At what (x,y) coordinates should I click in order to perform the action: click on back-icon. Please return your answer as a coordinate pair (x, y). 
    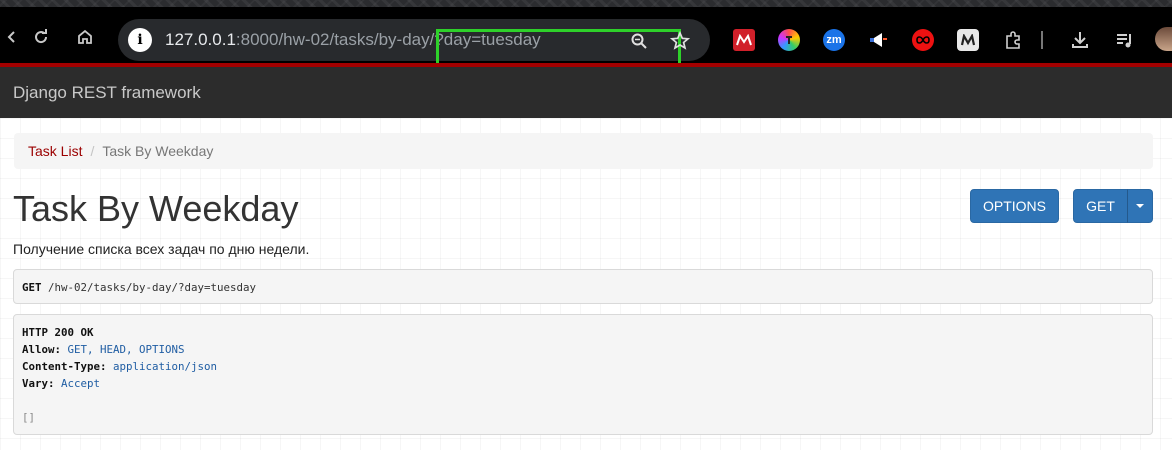
    Looking at the image, I should click on (12, 37).